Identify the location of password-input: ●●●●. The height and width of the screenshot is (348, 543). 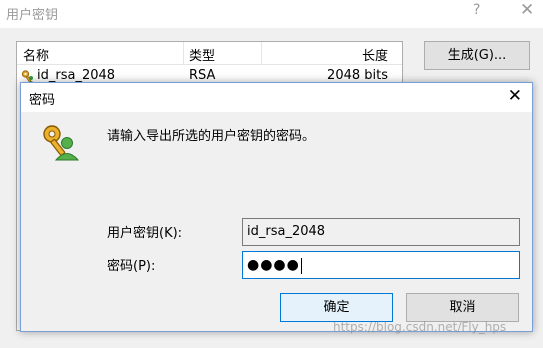
(381, 265).